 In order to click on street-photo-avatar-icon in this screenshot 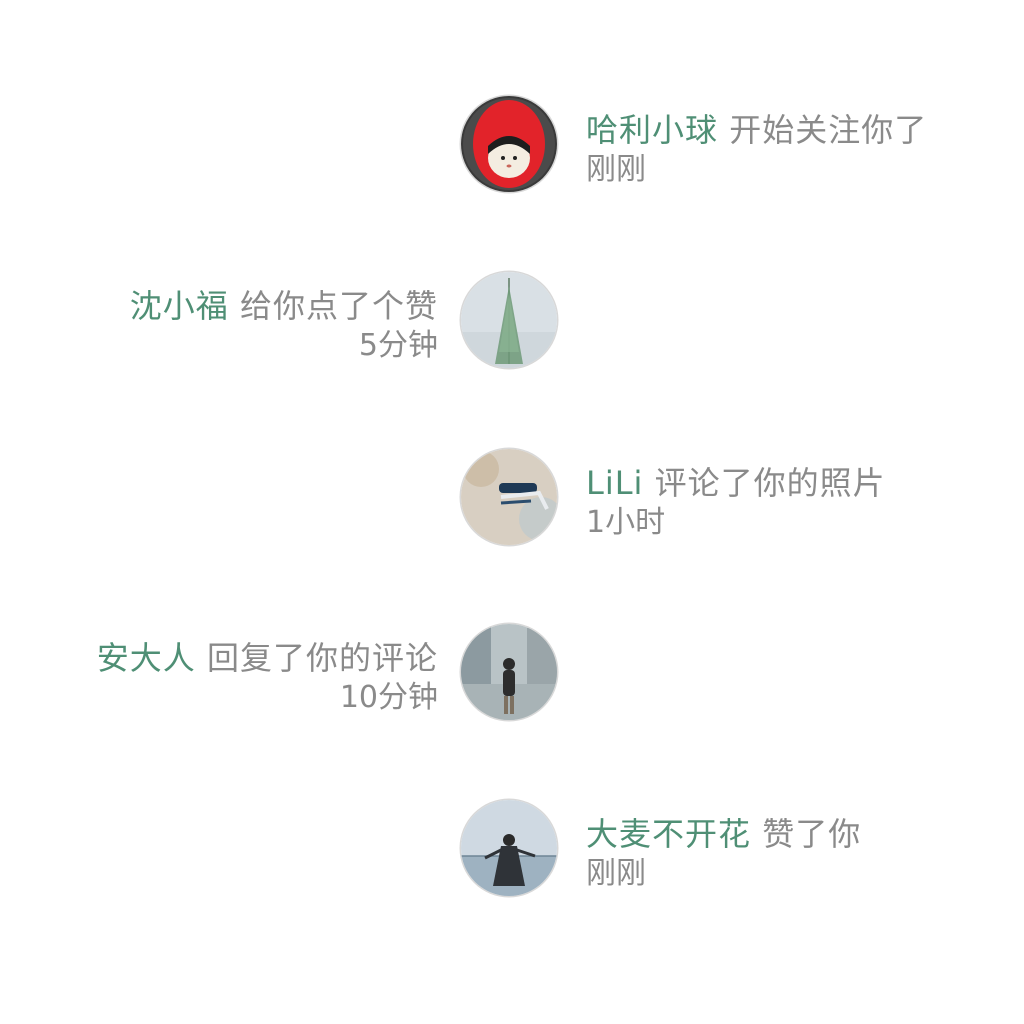, I will do `click(509, 672)`.